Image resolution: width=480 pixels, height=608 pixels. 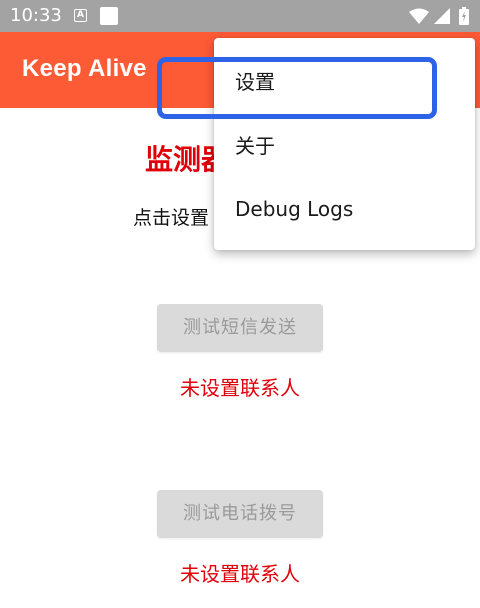 What do you see at coordinates (344, 82) in the screenshot?
I see `menu-item-settings: 设置` at bounding box center [344, 82].